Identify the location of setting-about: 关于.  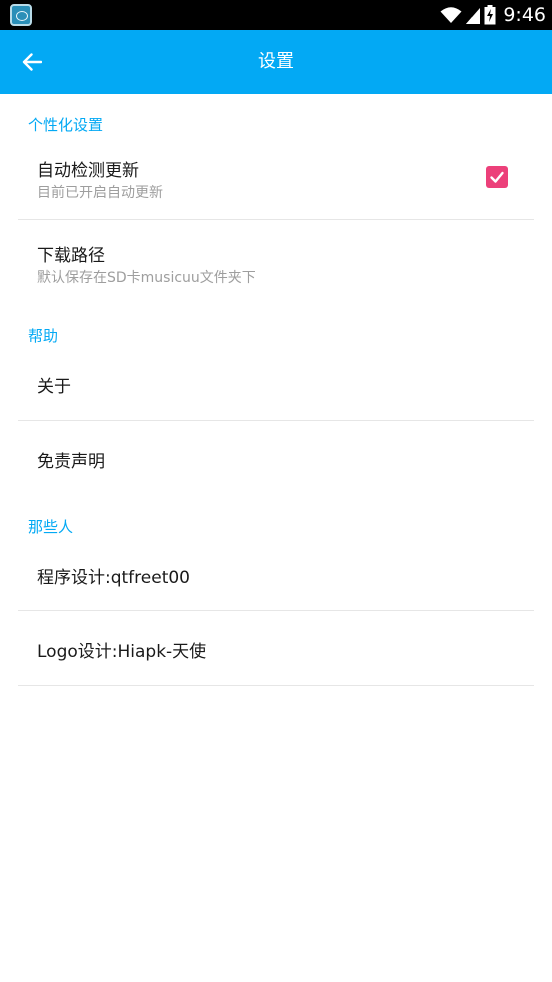
(276, 384).